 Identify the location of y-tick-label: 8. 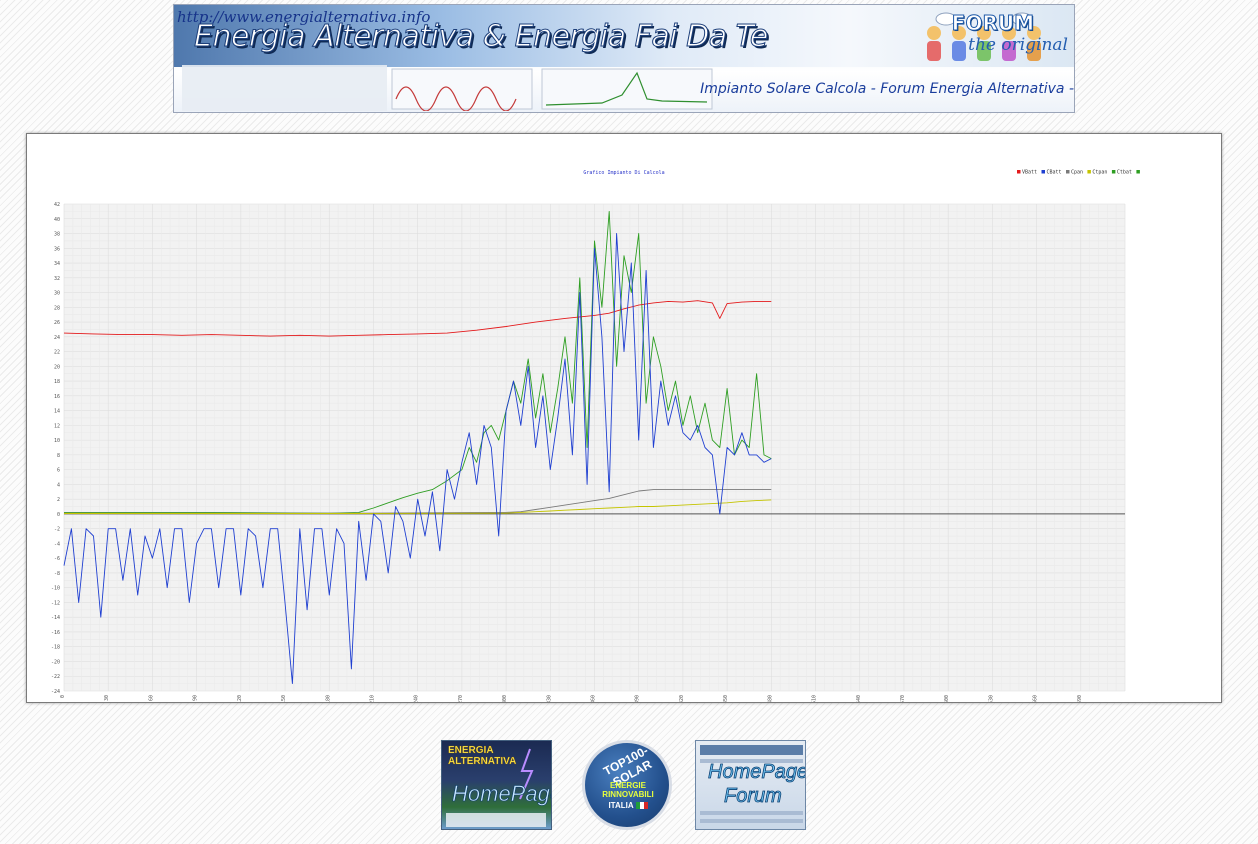
(58, 456).